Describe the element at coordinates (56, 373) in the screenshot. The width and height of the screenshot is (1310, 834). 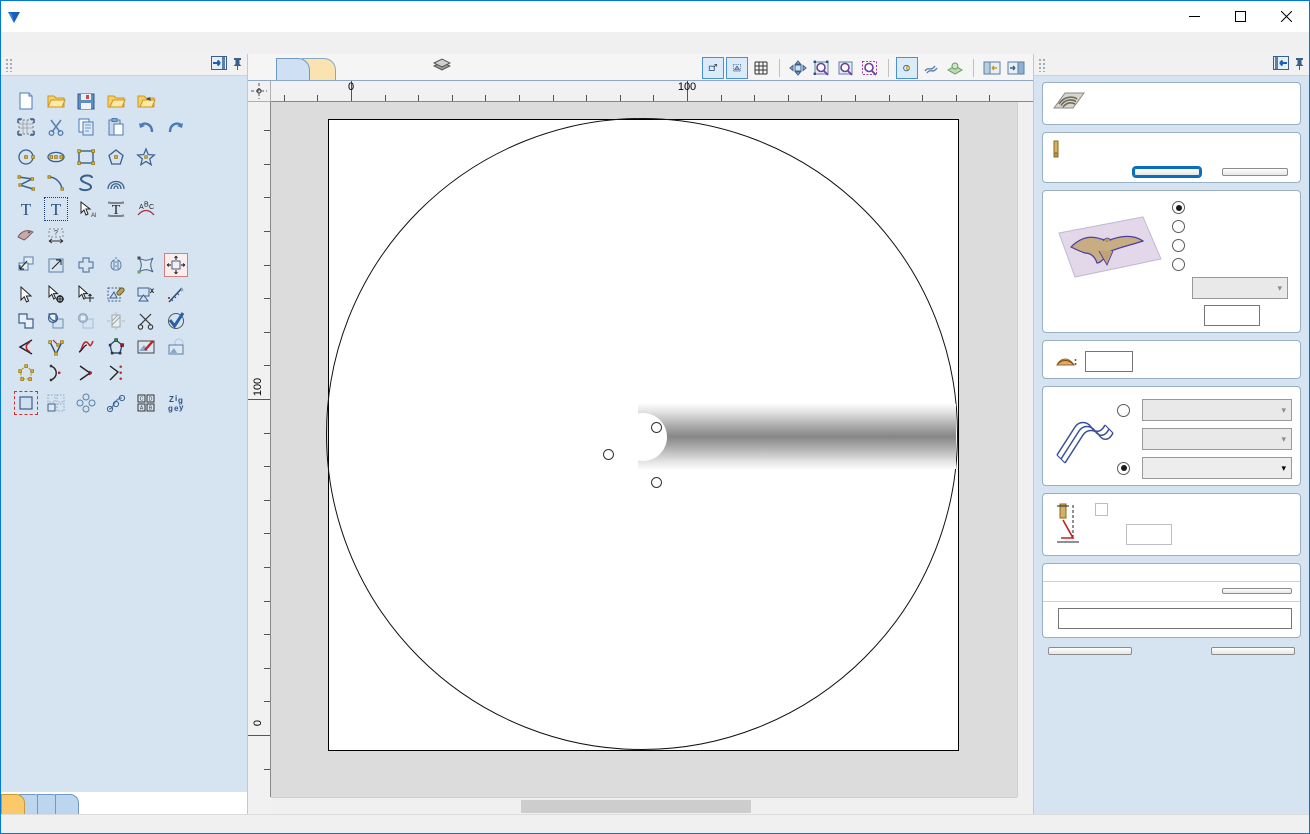
I see `join-open-icon` at that location.